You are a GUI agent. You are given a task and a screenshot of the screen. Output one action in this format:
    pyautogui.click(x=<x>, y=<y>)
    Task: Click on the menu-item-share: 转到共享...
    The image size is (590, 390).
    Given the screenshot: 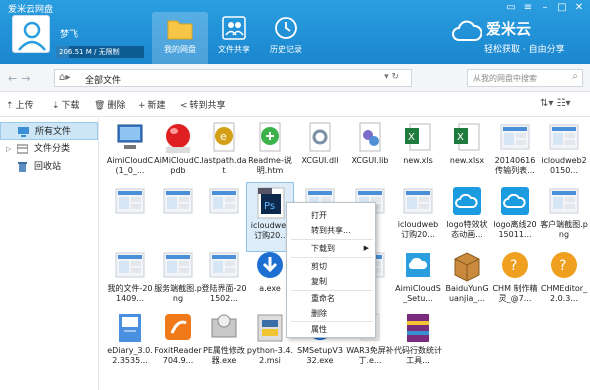 What is the action you would take?
    pyautogui.click(x=331, y=230)
    